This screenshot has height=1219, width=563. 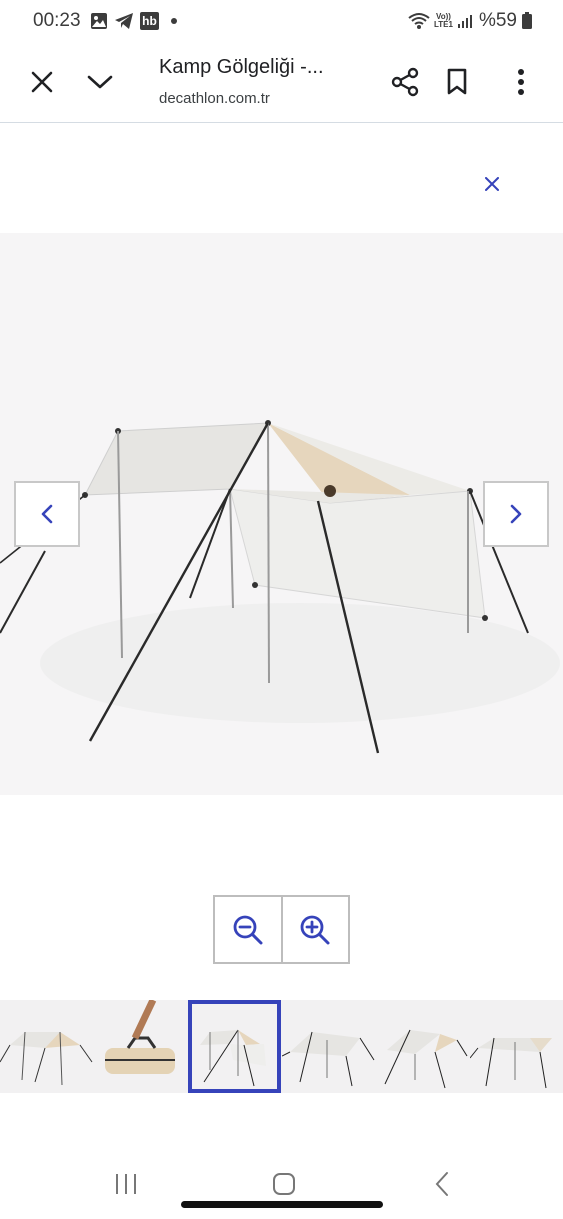 What do you see at coordinates (464, 21) in the screenshot?
I see `signal-icon` at bounding box center [464, 21].